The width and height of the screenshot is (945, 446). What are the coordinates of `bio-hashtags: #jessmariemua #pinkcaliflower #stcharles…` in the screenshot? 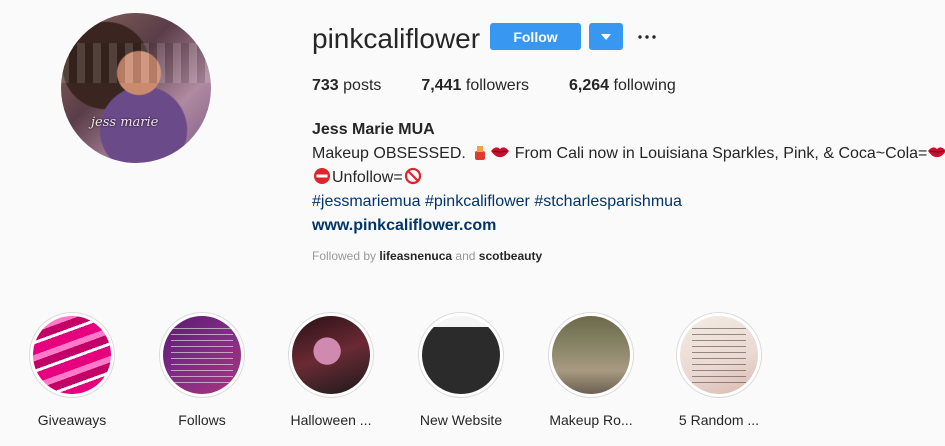 It's located at (622, 202).